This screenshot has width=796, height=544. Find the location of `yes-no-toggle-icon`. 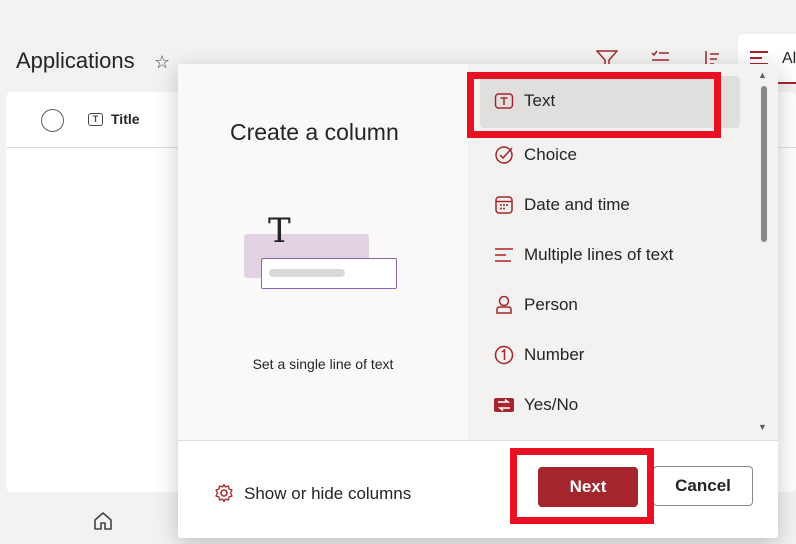

yes-no-toggle-icon is located at coordinates (504, 405).